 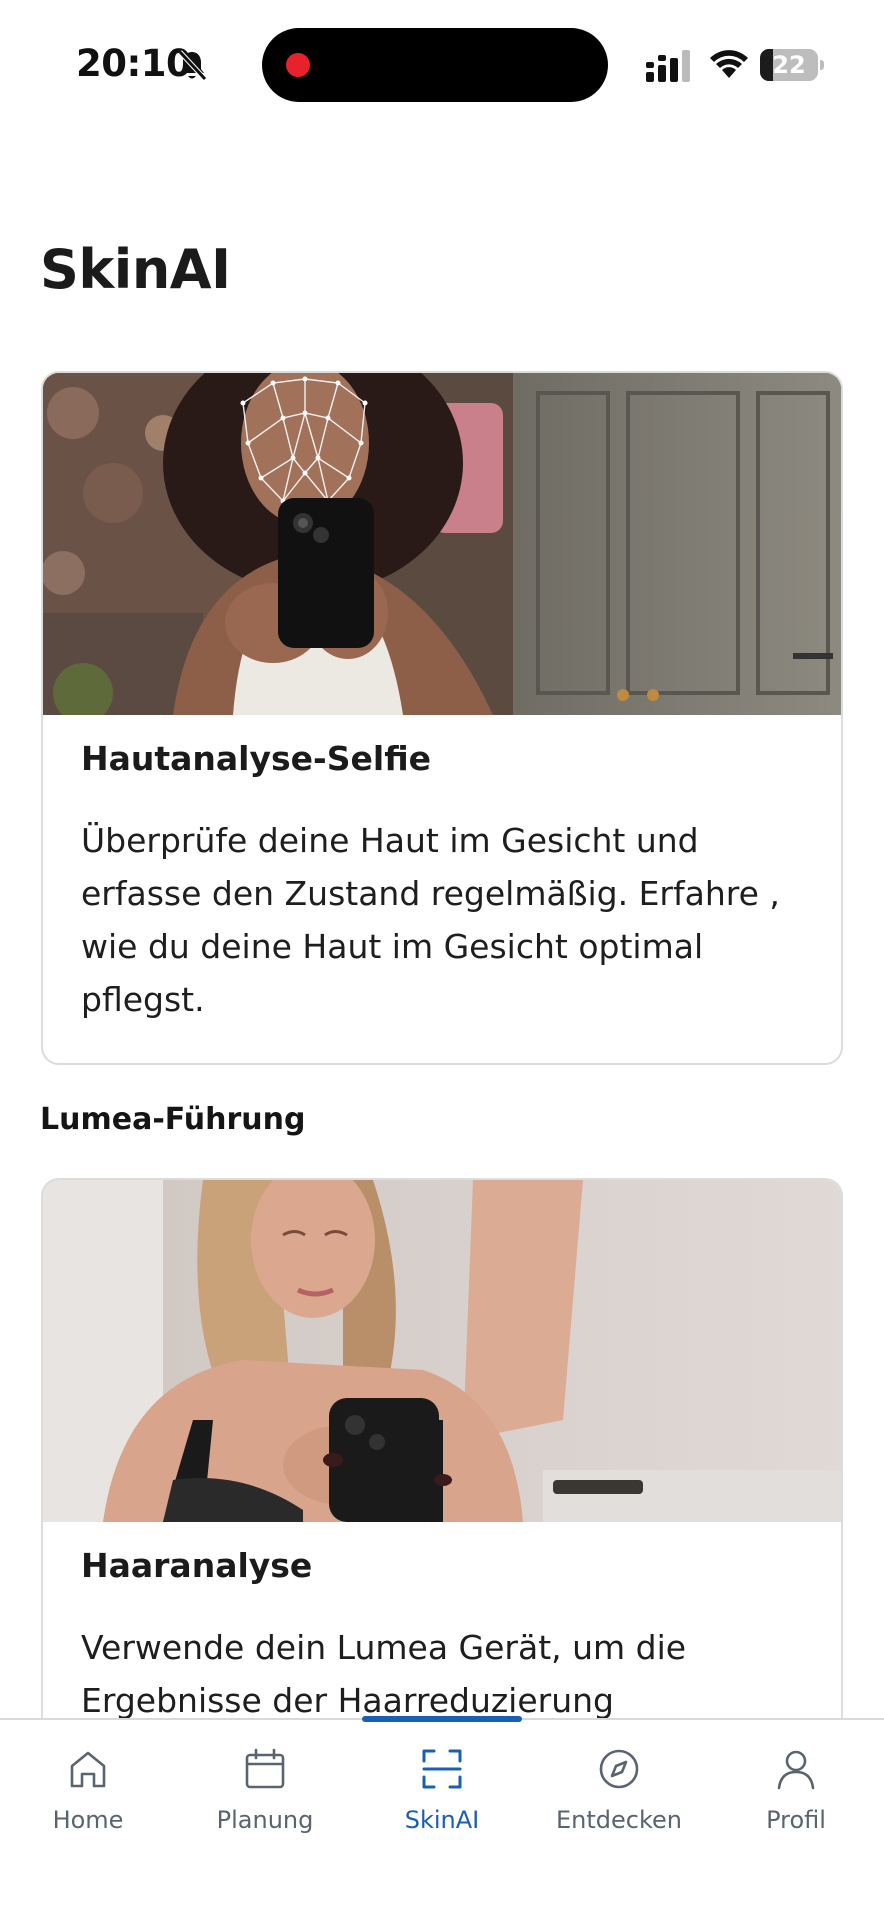 What do you see at coordinates (729, 64) in the screenshot?
I see `wifi-icon` at bounding box center [729, 64].